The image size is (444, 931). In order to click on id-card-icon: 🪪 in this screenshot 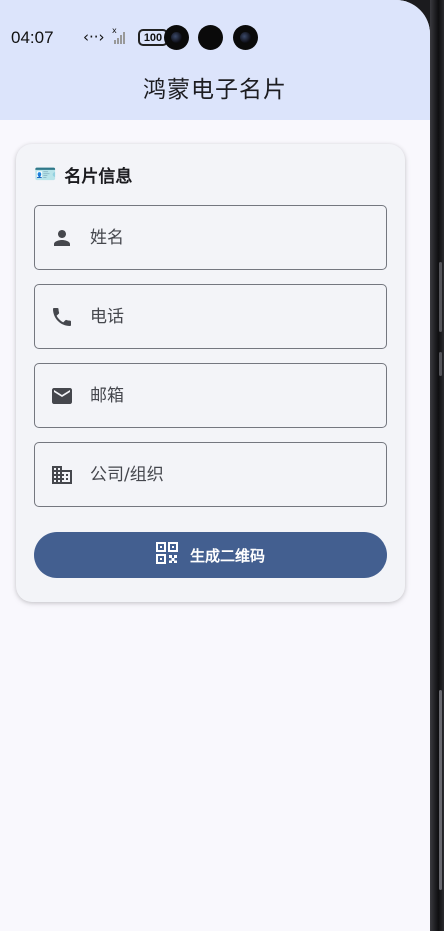, I will do `click(45, 174)`.